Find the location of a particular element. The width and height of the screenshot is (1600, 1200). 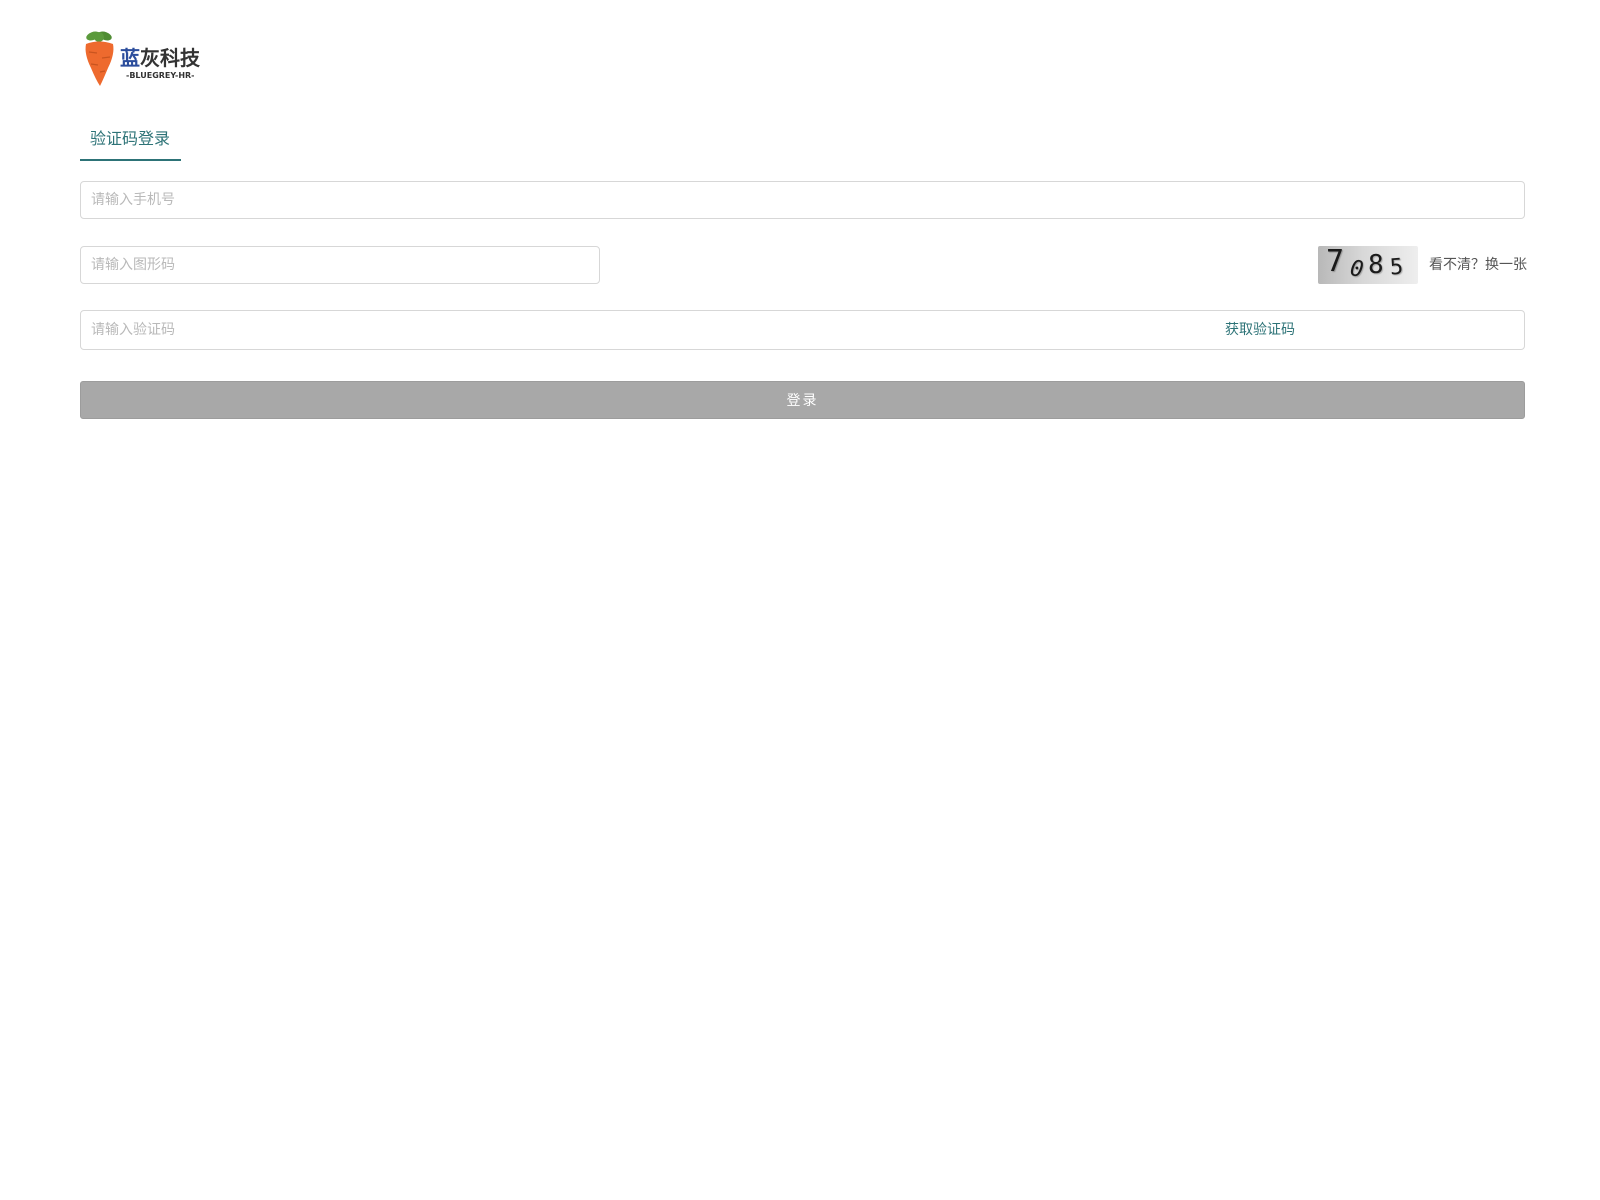

verification-code-input is located at coordinates (531, 330).